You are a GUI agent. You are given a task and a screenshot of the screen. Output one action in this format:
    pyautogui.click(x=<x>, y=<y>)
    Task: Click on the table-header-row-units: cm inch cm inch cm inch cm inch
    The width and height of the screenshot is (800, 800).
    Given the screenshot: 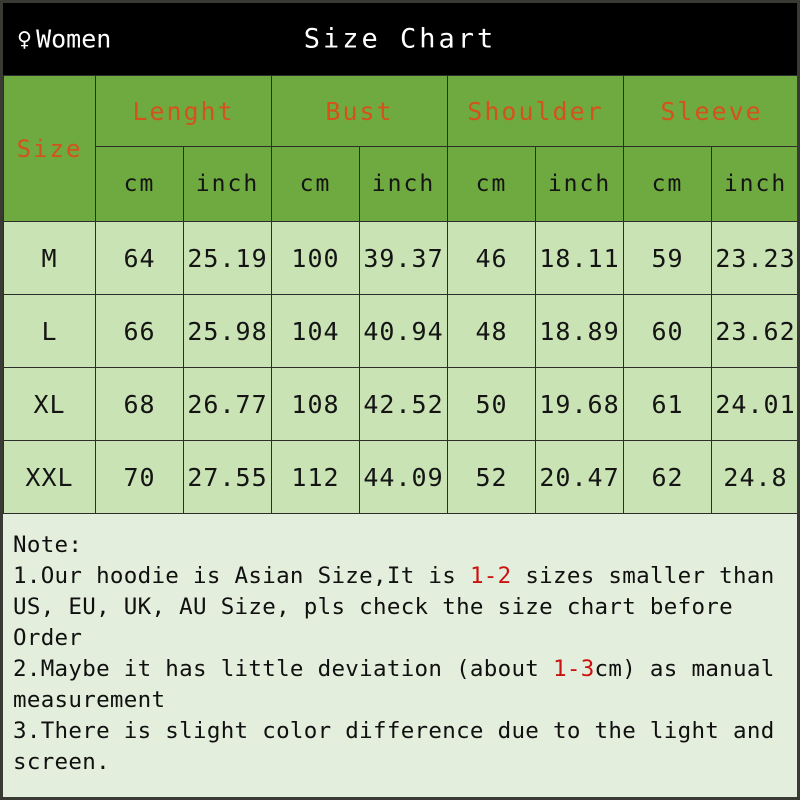 What is the action you would take?
    pyautogui.click(x=400, y=184)
    